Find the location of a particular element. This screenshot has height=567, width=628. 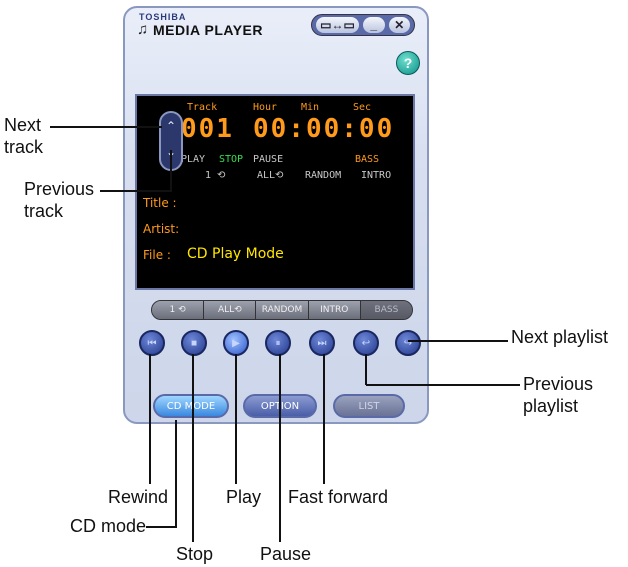

callout-line-previous-playlist-v is located at coordinates (366, 369).